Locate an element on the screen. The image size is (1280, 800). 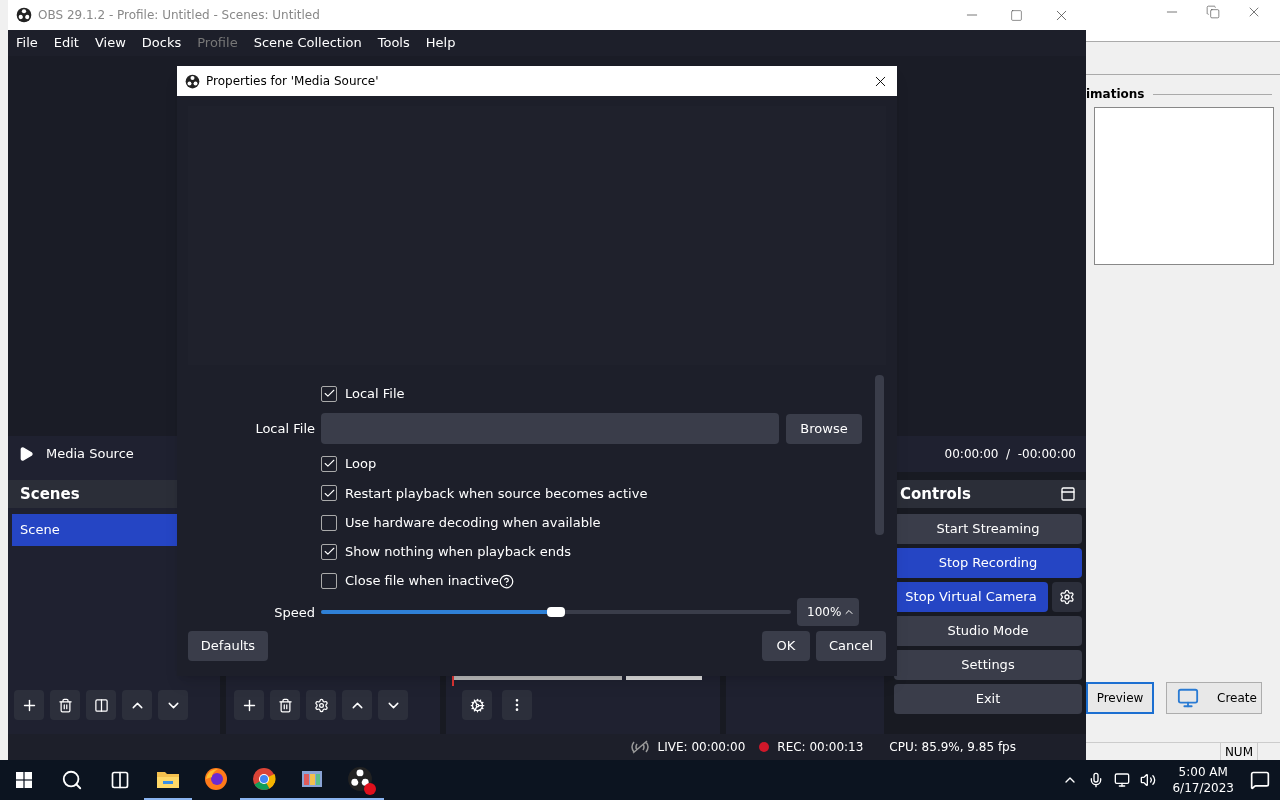
split-panel-icon is located at coordinates (101, 705).